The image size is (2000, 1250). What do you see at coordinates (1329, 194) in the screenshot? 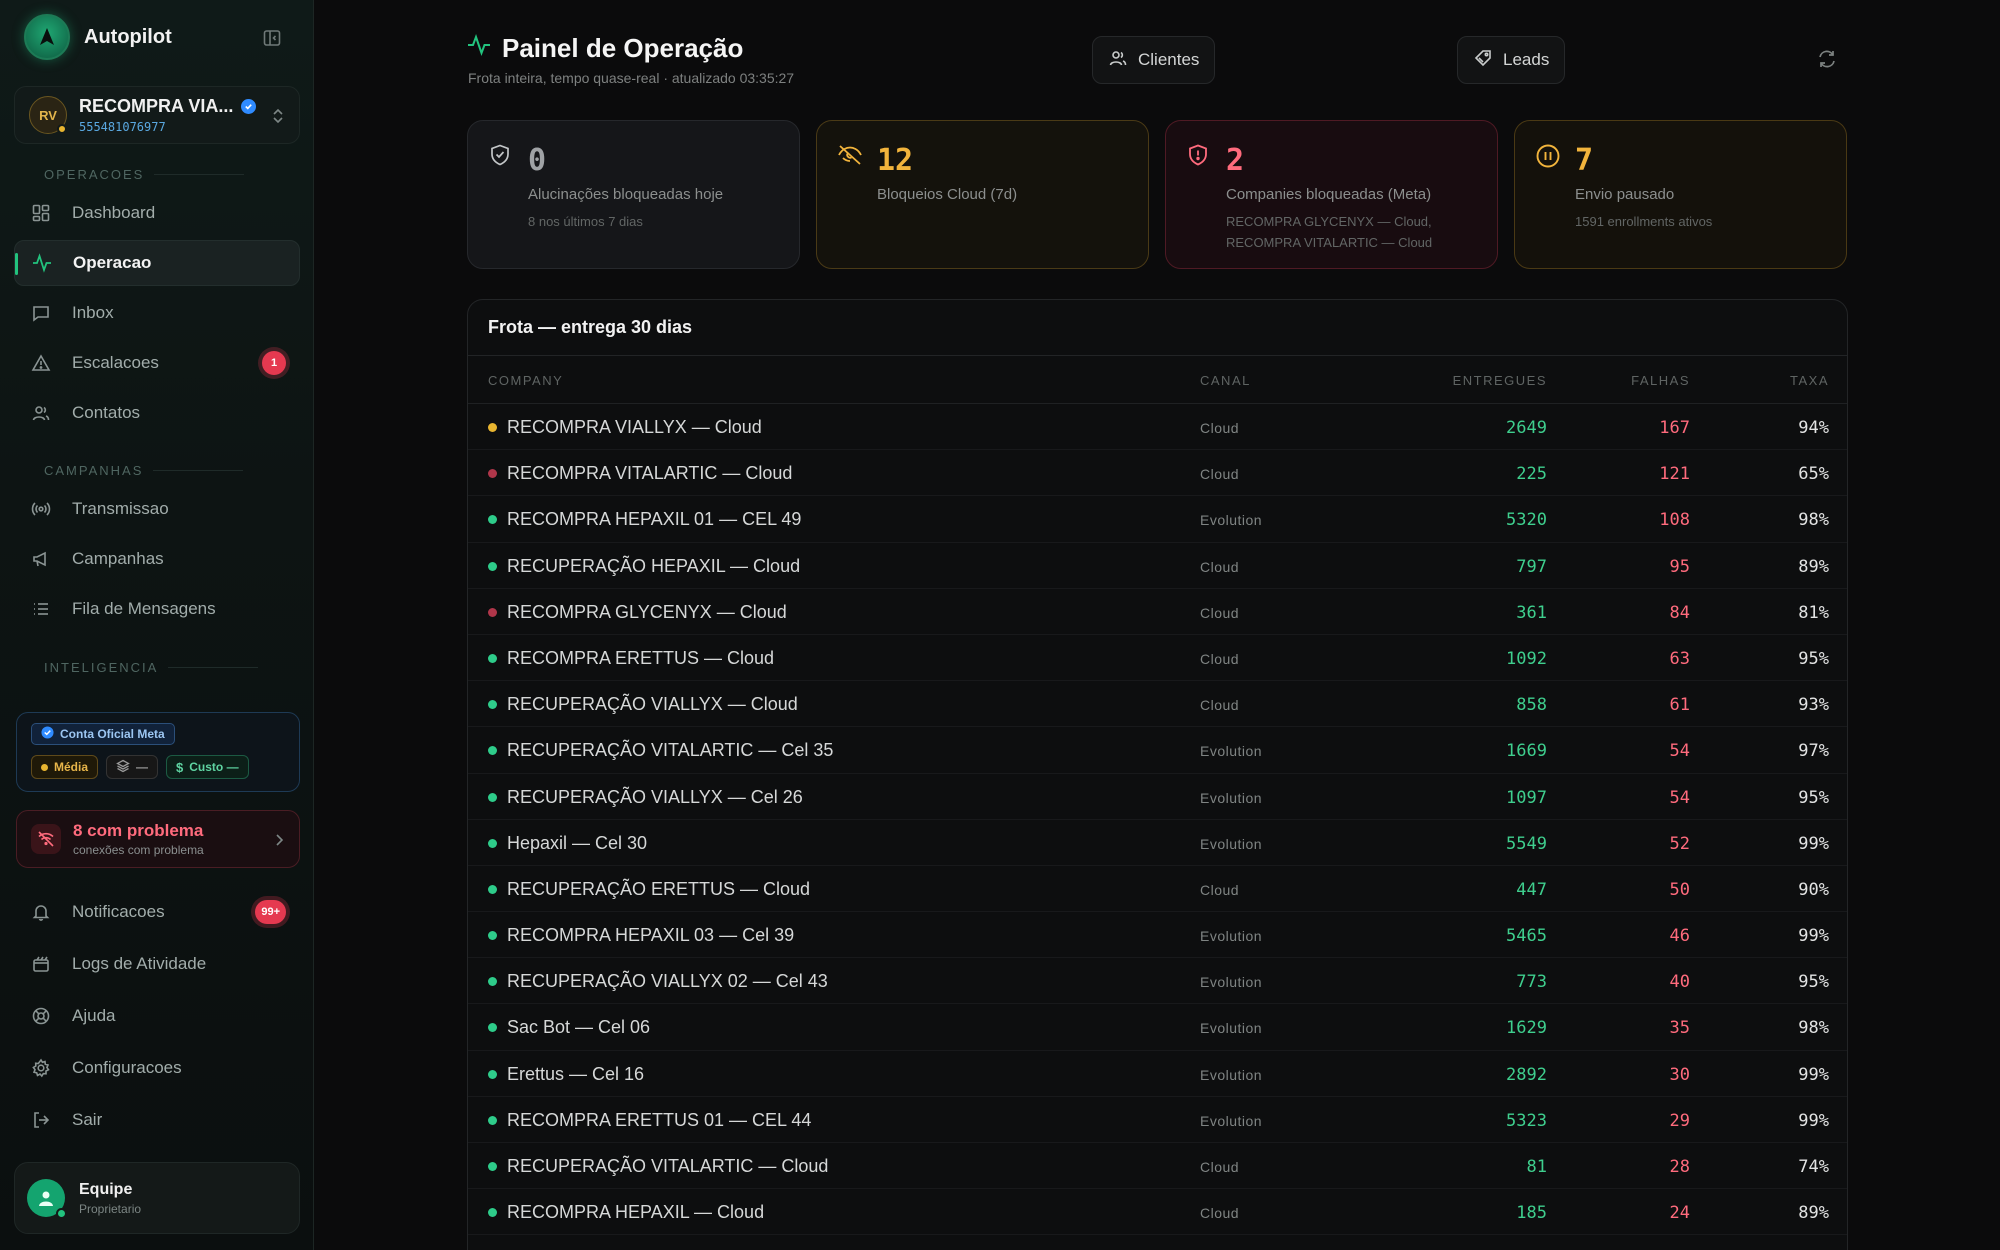
I see `blocked-companies-label: Companies bloqueadas (Meta)` at bounding box center [1329, 194].